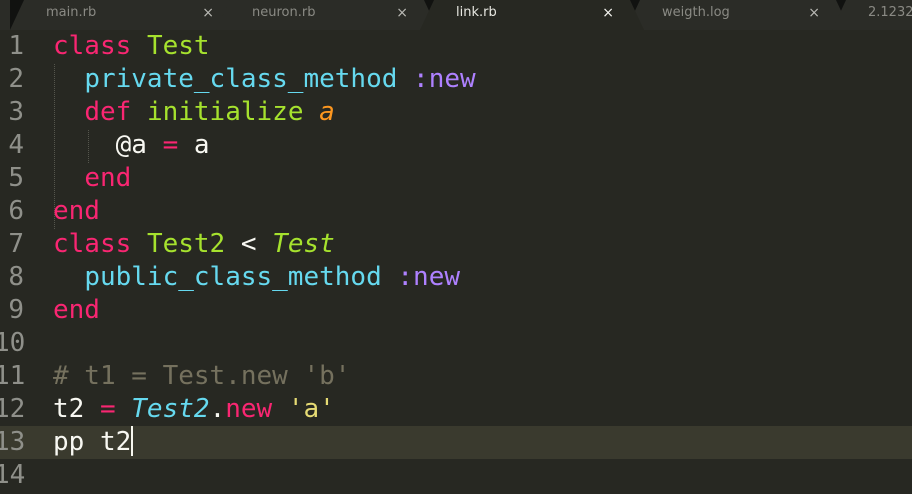 The image size is (912, 494). I want to click on line-number: 7, so click(16, 244).